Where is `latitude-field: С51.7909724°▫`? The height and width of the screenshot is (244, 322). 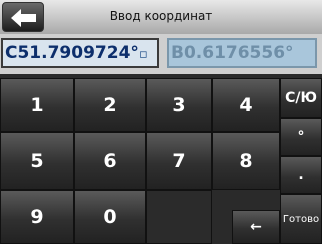
latitude-field: С51.7909724°▫ is located at coordinates (80, 53).